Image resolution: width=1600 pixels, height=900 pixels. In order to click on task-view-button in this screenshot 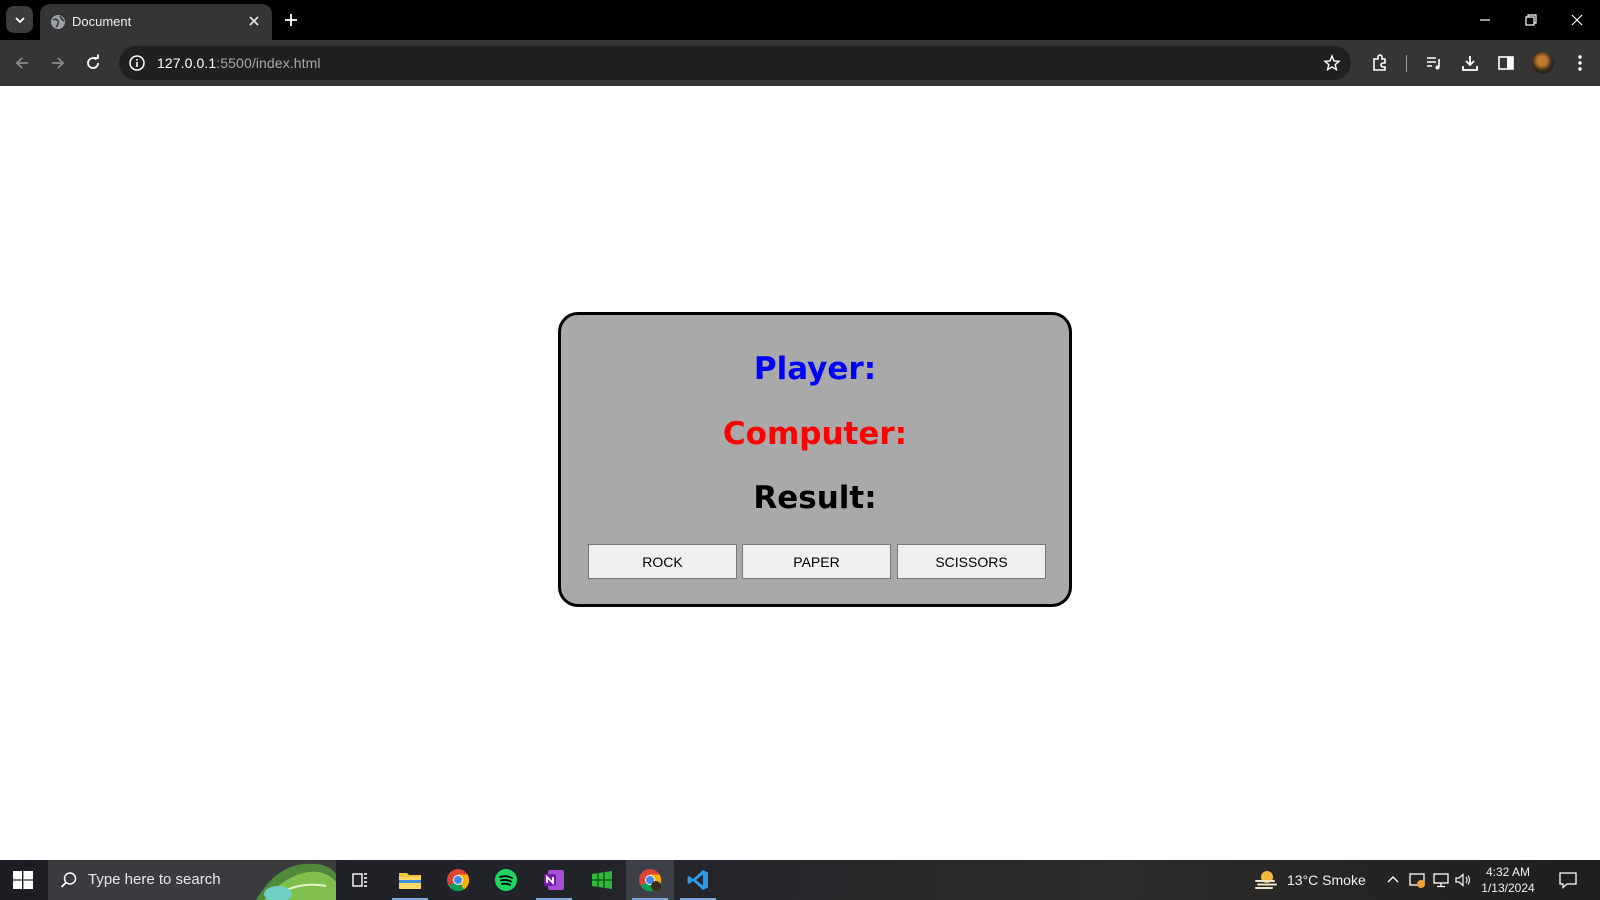, I will do `click(360, 880)`.